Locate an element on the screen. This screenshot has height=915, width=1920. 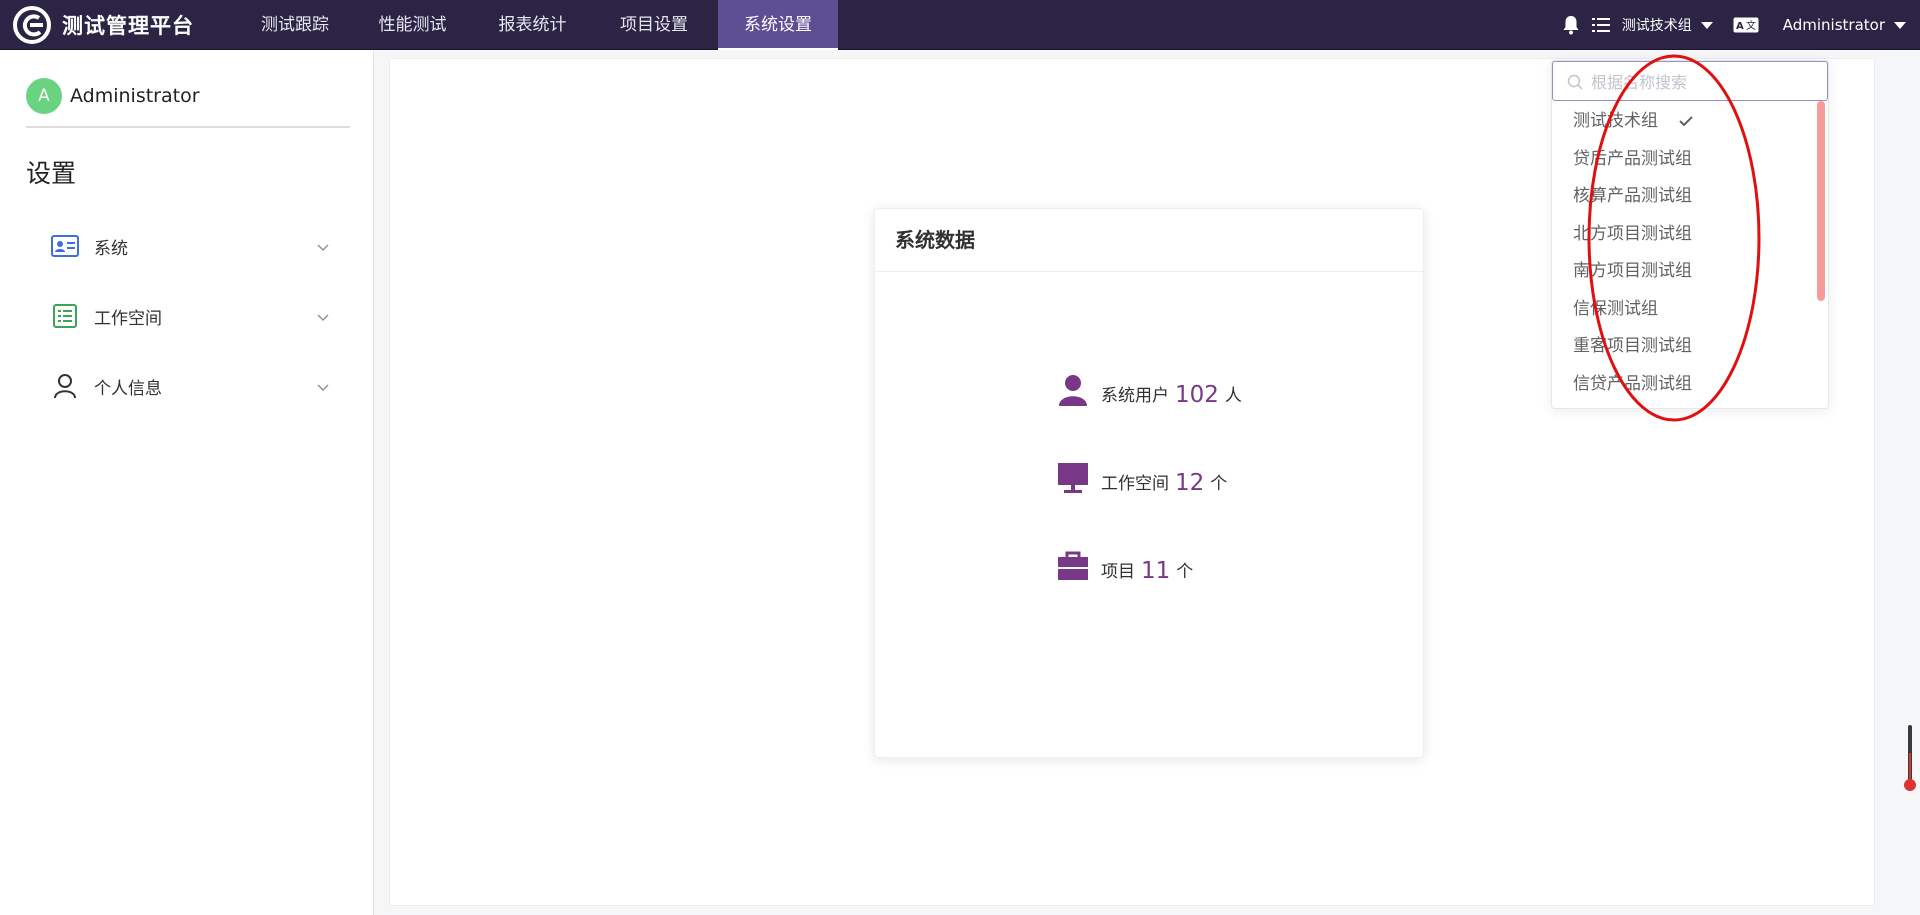
svg-text: 文 is located at coordinates (1751, 25).